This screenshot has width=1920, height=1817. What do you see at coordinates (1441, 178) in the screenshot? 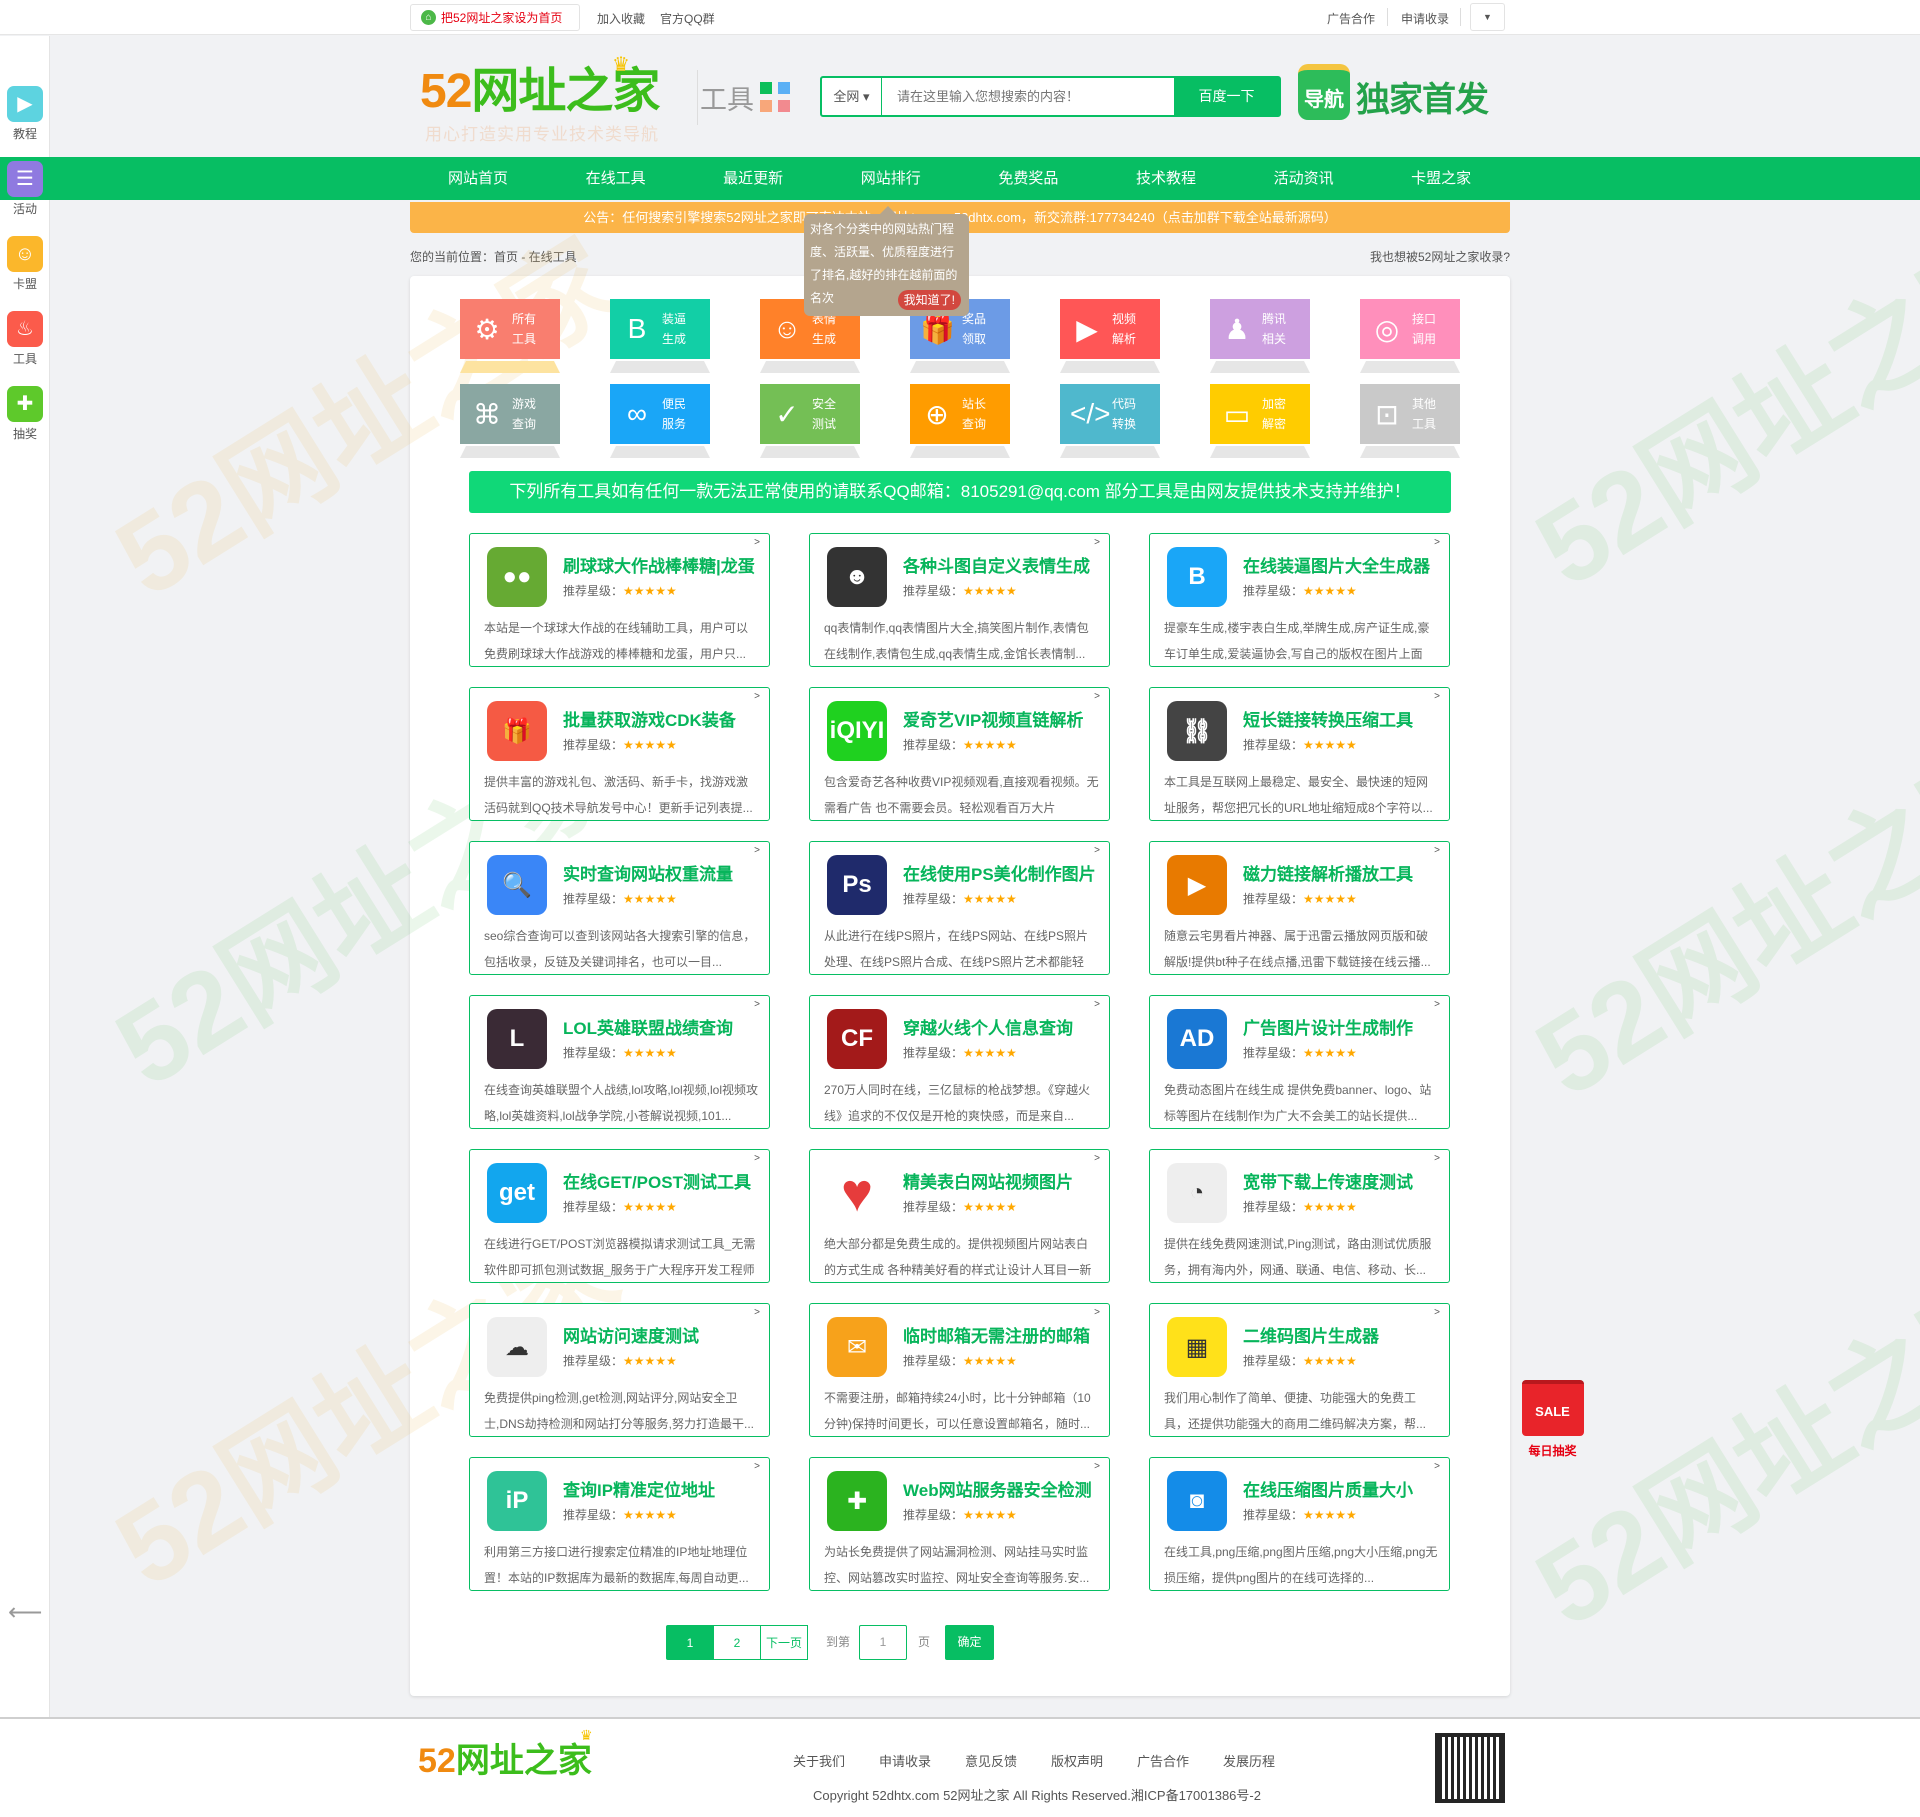
I see `nav-item-7: 卡盟之家` at bounding box center [1441, 178].